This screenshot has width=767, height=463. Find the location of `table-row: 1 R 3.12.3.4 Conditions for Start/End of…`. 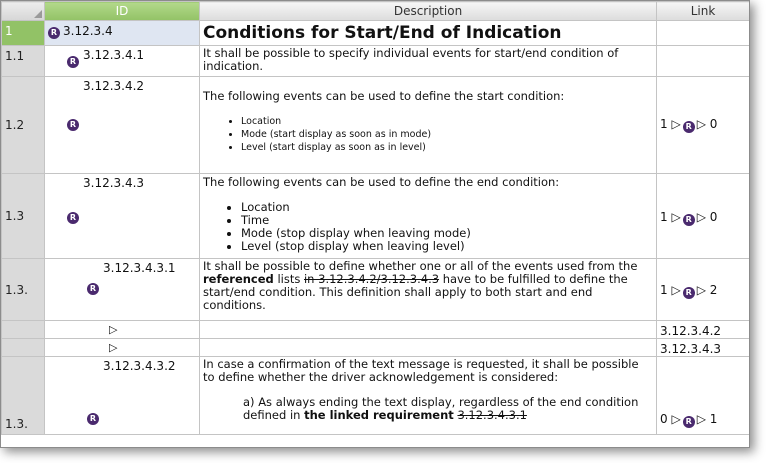

table-row: 1 R 3.12.3.4 Conditions for Start/End of… is located at coordinates (375, 33).